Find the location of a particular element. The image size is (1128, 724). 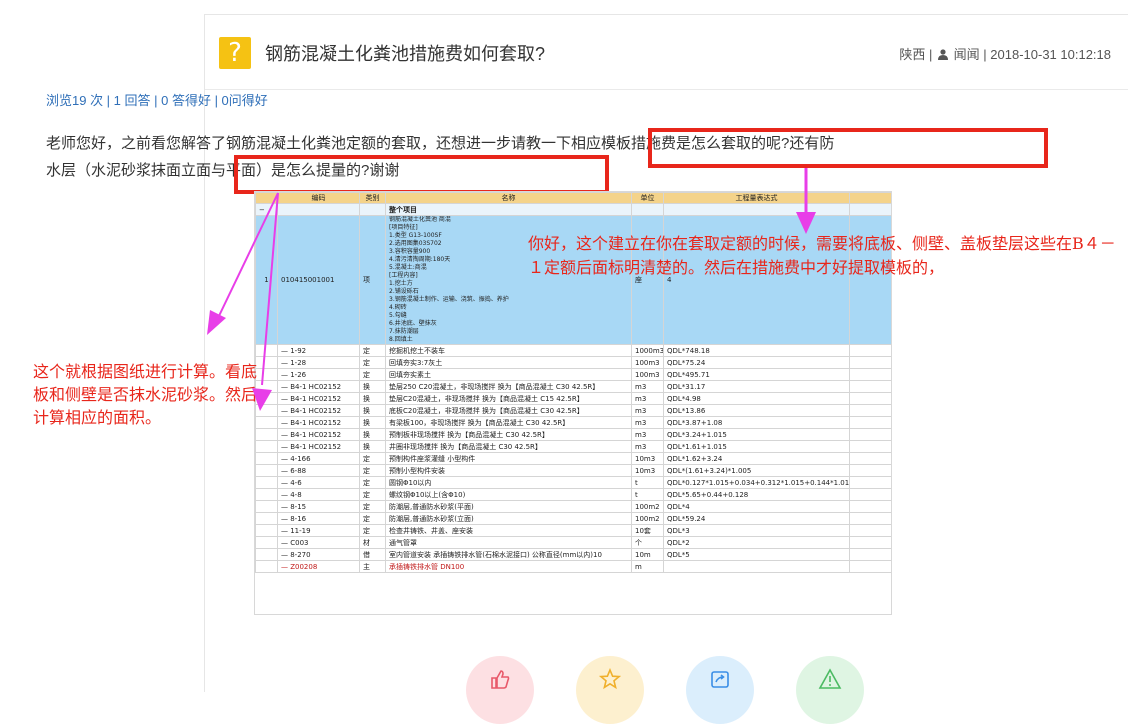

row-code: — 8-270 is located at coordinates (318, 554).